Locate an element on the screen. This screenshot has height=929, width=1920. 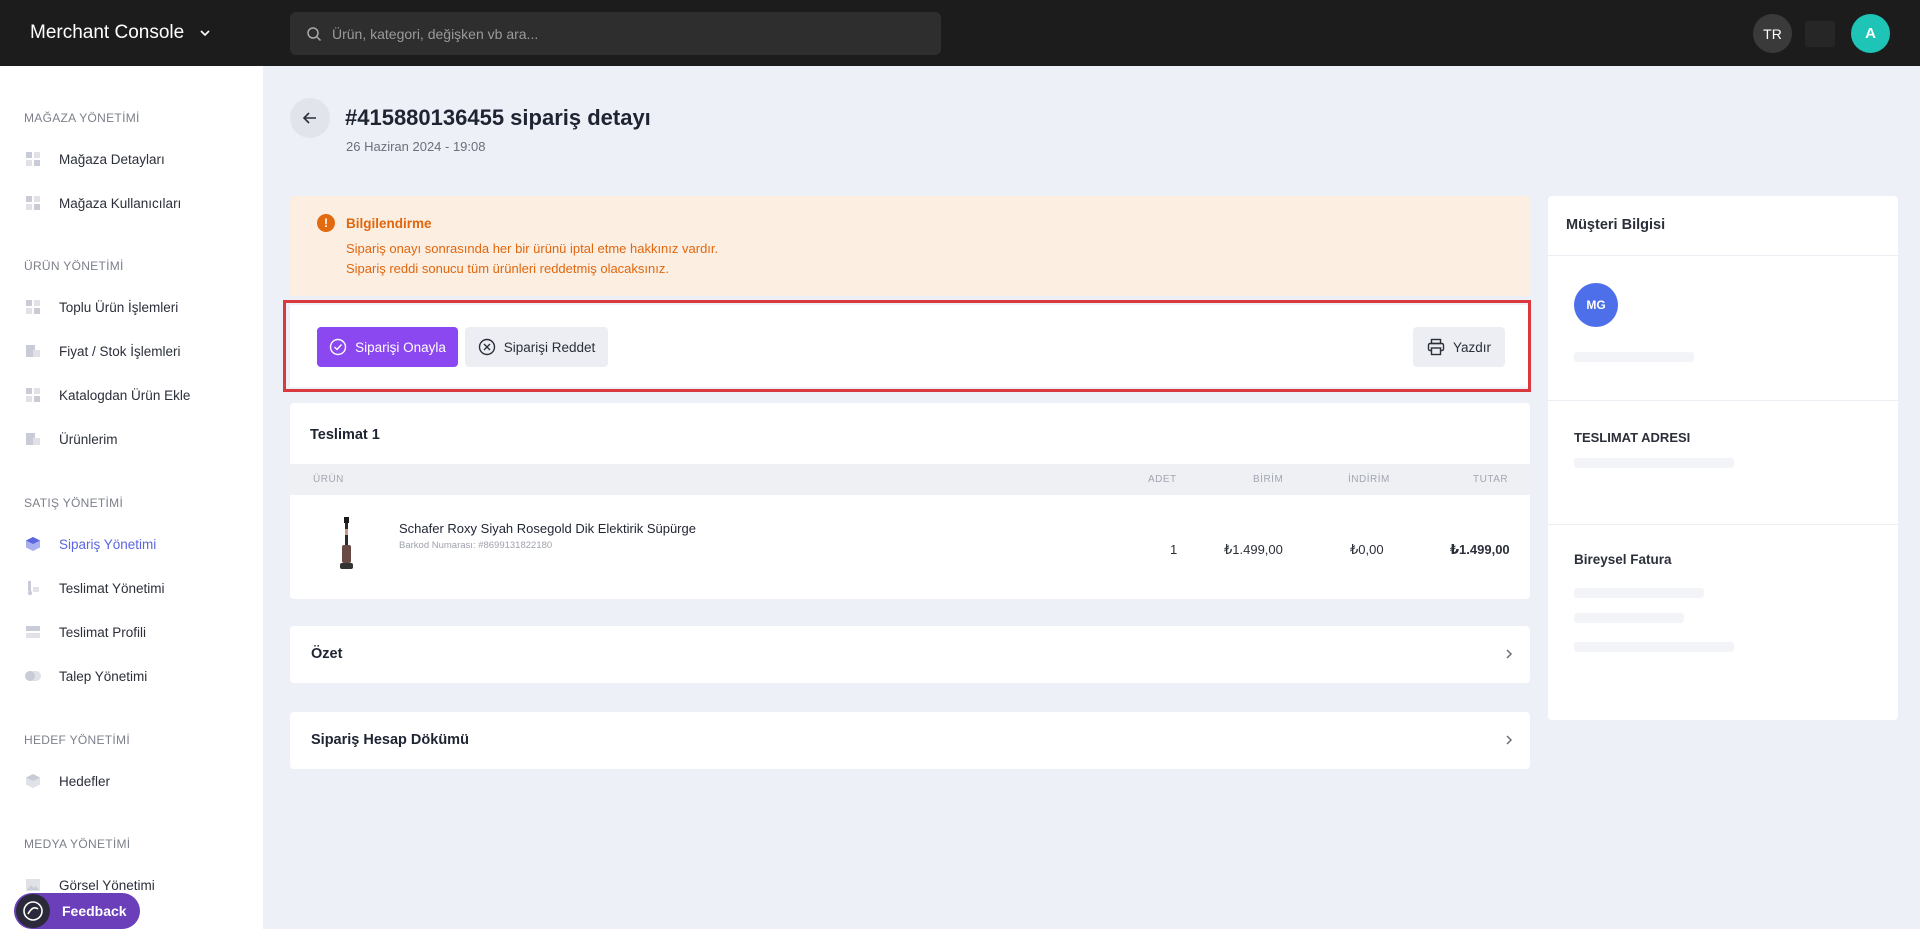
invoice-title: Bireysel Fatura is located at coordinates (1623, 559).